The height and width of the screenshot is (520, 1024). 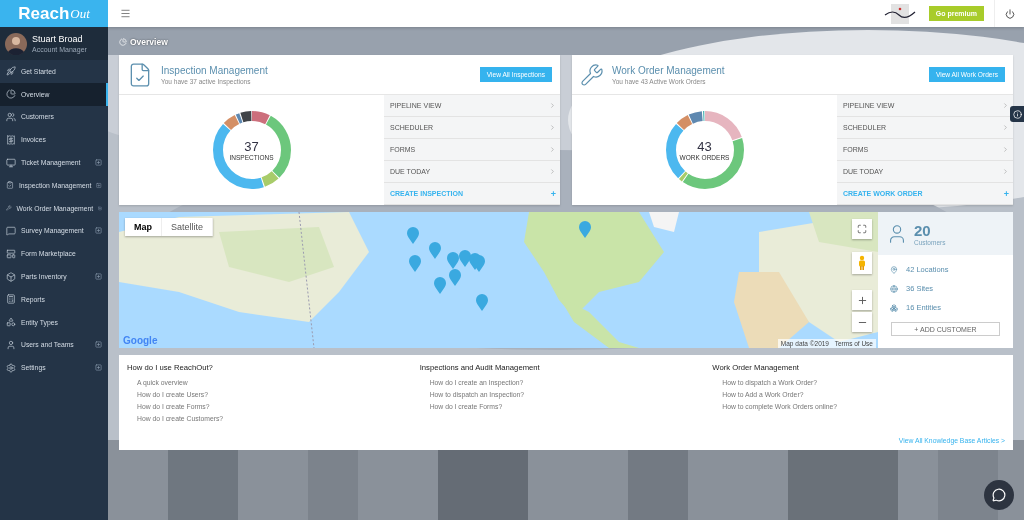 I want to click on pie-chart-icon, so click(x=11, y=94).